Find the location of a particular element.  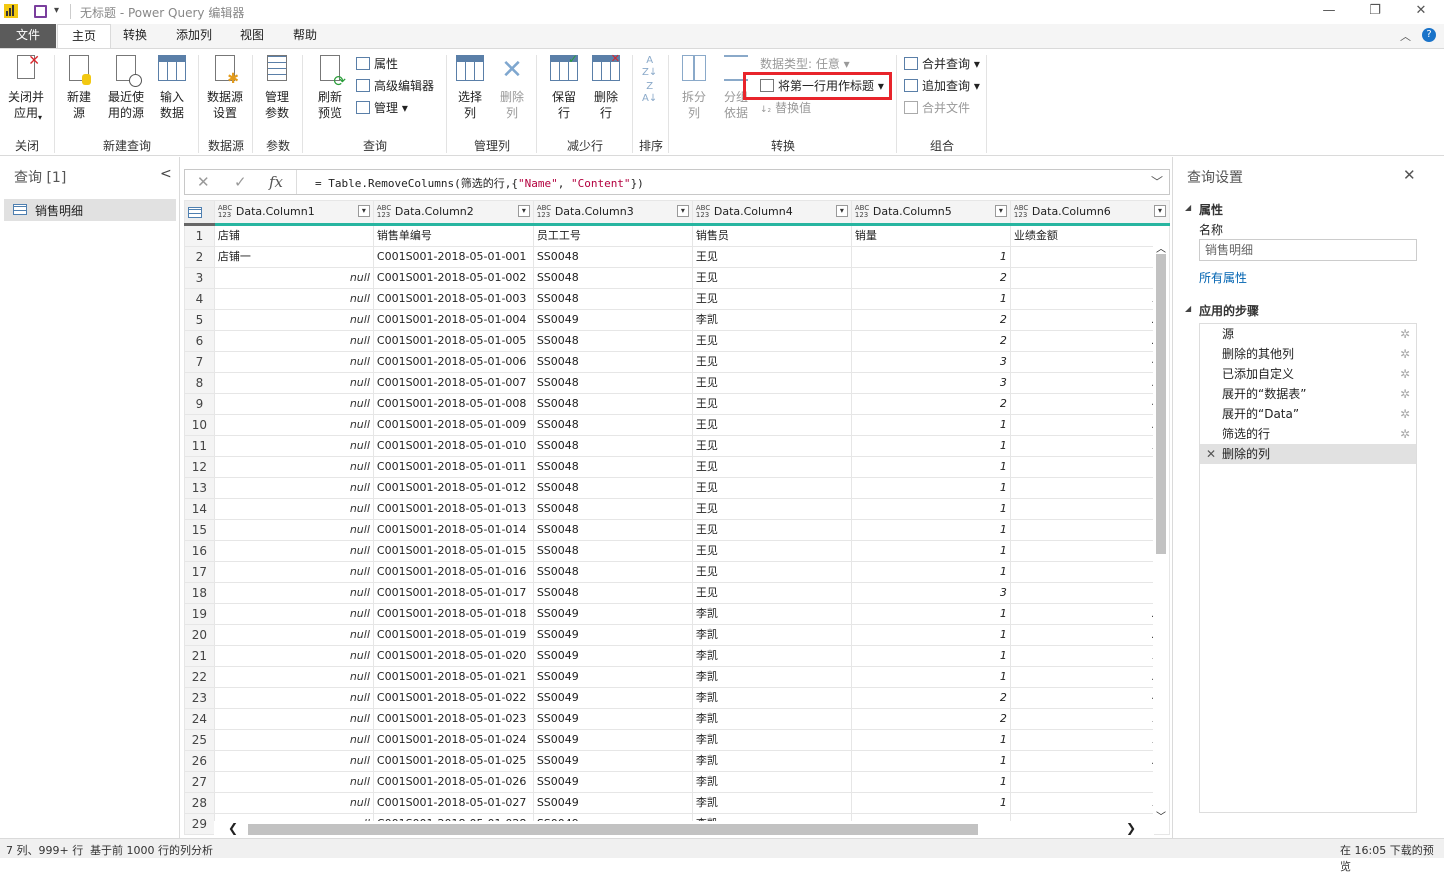

scroll-up-icon: ︿ is located at coordinates (1161, 247).